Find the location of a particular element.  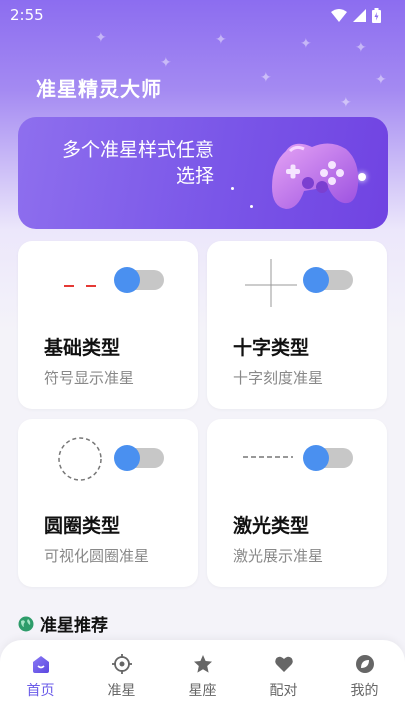

tab-constellation: 星座 is located at coordinates (202, 677).